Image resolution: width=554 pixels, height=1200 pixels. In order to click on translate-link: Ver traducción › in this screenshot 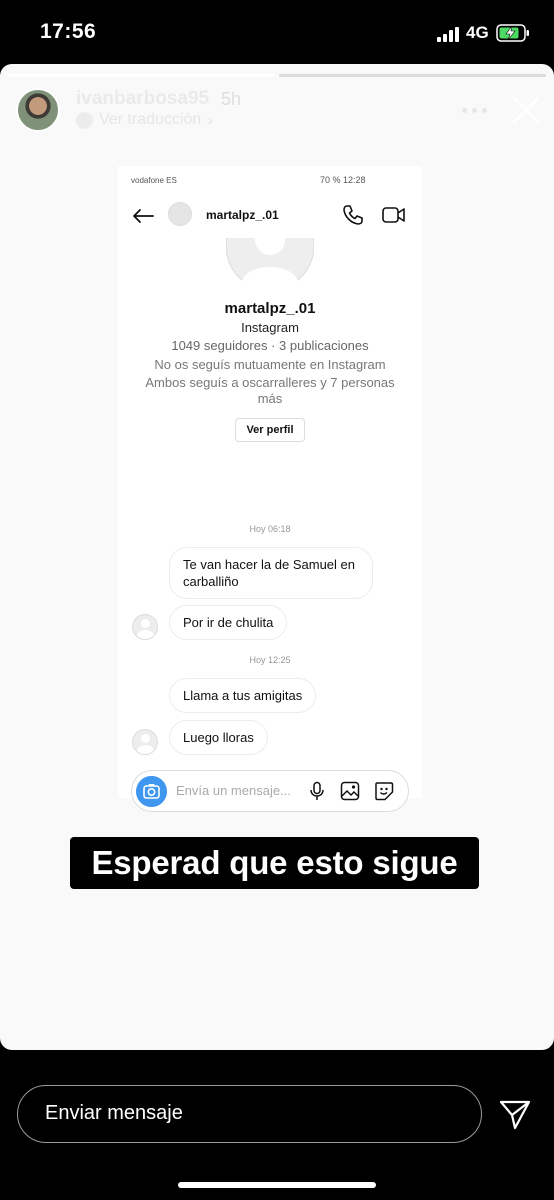, I will do `click(144, 120)`.